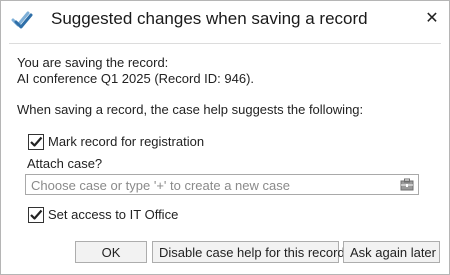 The width and height of the screenshot is (450, 275). What do you see at coordinates (65, 163) in the screenshot?
I see `attach-case-label: Attach case?` at bounding box center [65, 163].